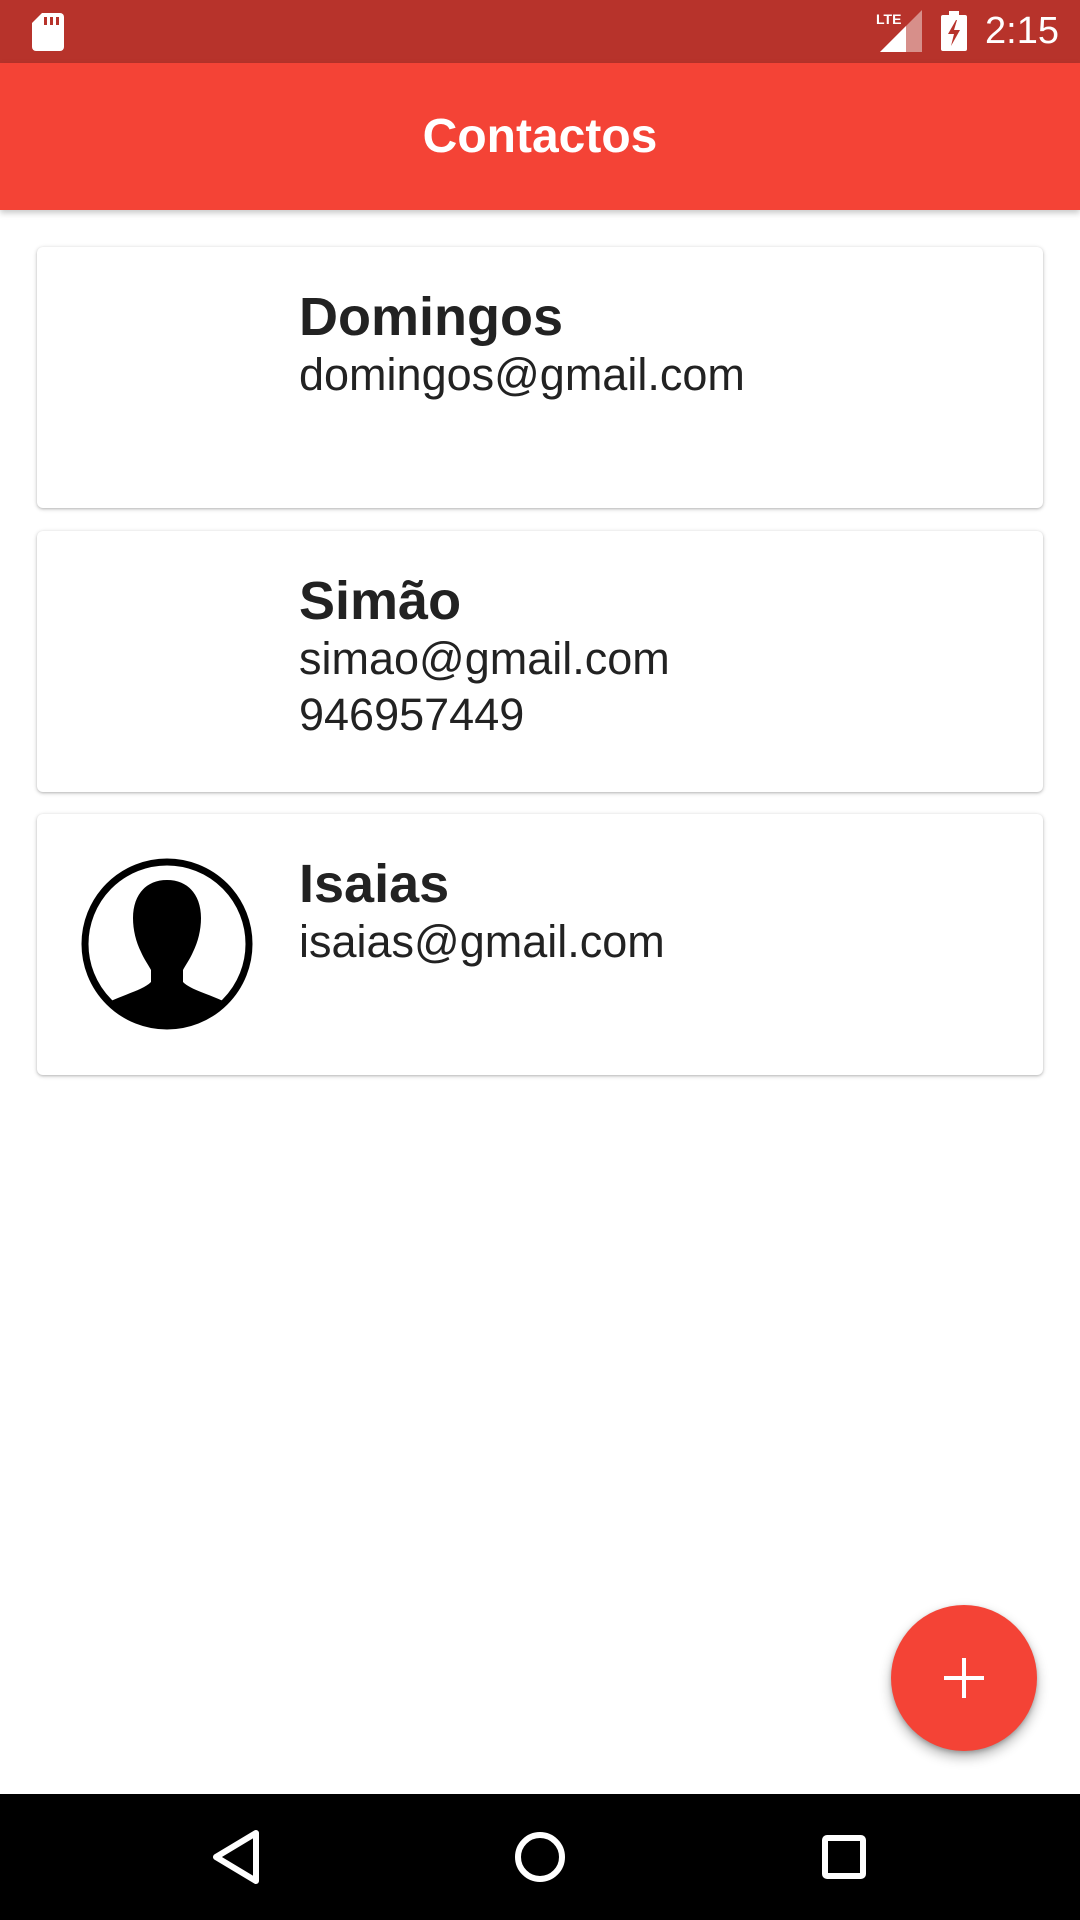 The image size is (1080, 1920). Describe the element at coordinates (374, 884) in the screenshot. I see `contact-name: Isaias` at that location.